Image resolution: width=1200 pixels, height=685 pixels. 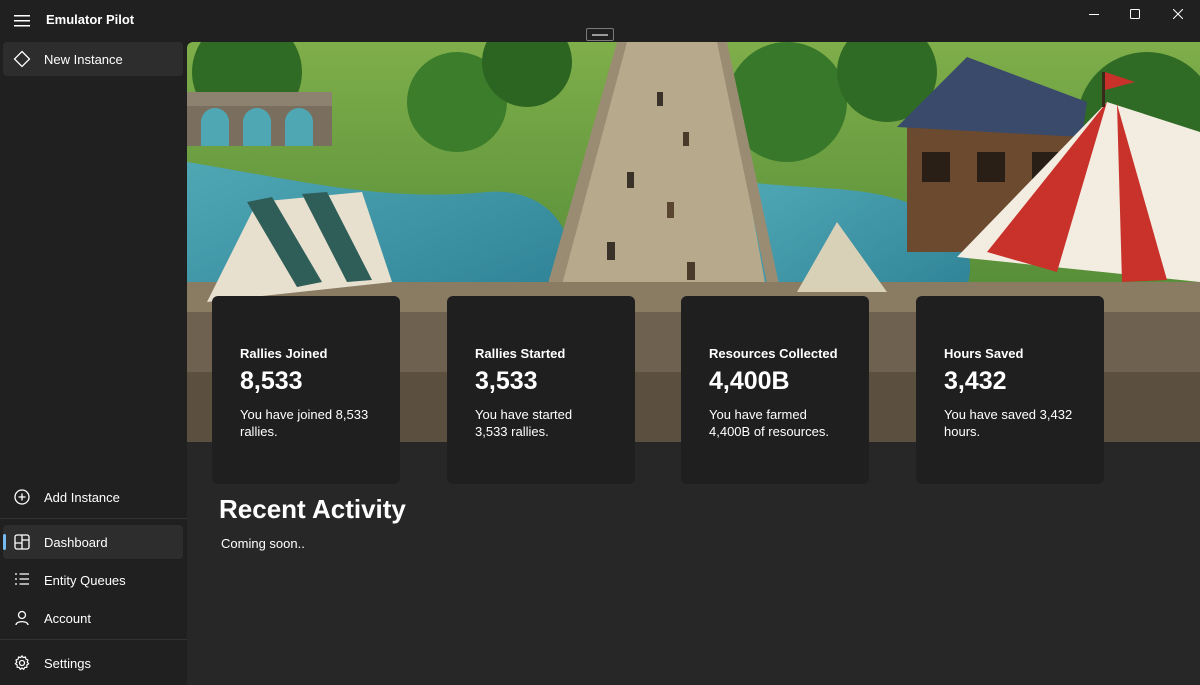 What do you see at coordinates (600, 34) in the screenshot?
I see `drag-handle-icon` at bounding box center [600, 34].